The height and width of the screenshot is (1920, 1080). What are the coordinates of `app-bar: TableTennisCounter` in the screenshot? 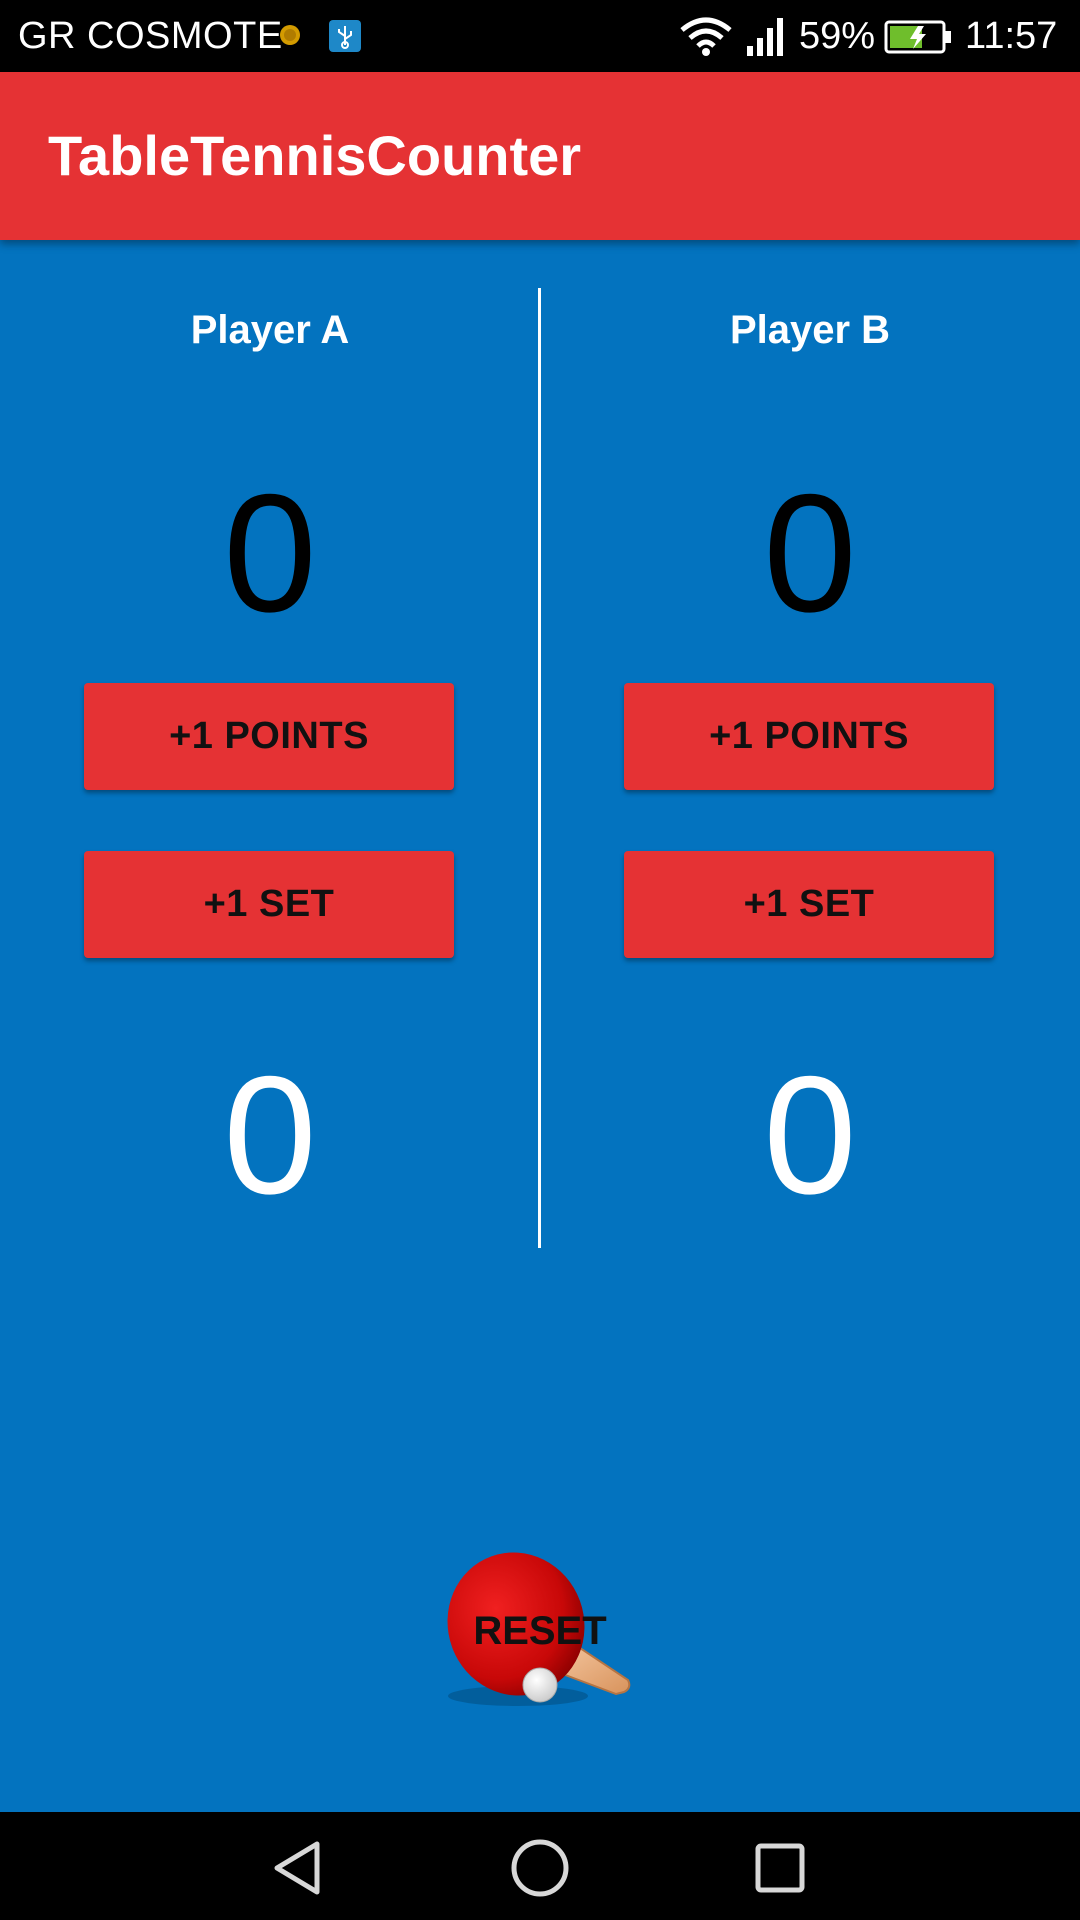 It's located at (540, 156).